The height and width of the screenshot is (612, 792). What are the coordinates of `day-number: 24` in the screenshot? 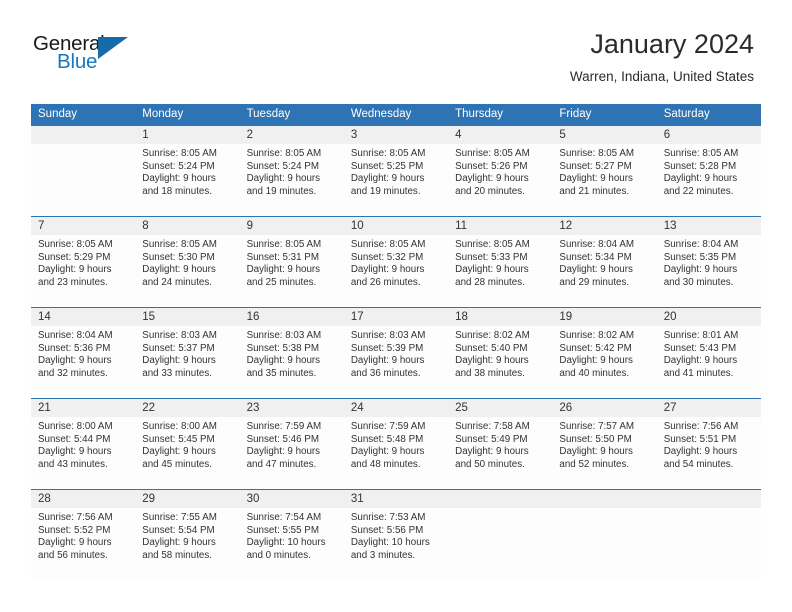 It's located at (396, 408).